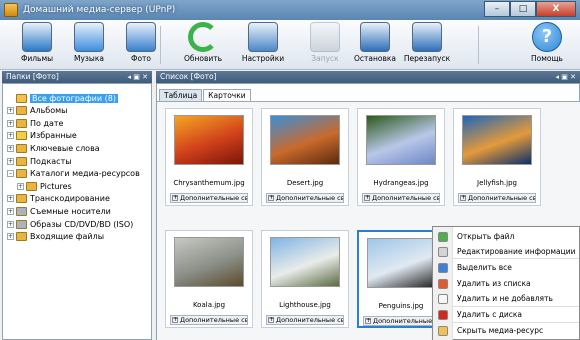 The image size is (580, 340). I want to click on context-menu-item: Удалить и не добавлять, so click(506, 298).